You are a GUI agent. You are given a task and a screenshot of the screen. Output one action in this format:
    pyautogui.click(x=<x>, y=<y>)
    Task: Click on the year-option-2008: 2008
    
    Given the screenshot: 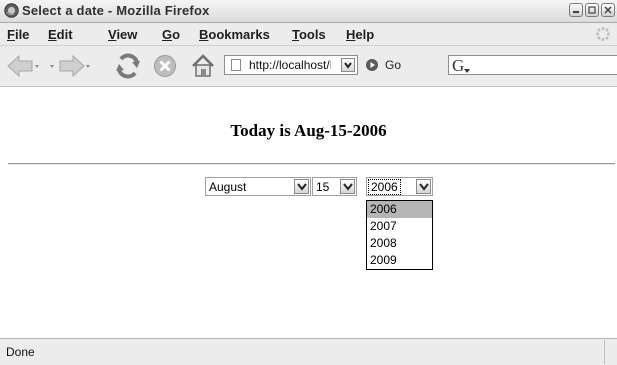 What is the action you would take?
    pyautogui.click(x=399, y=243)
    